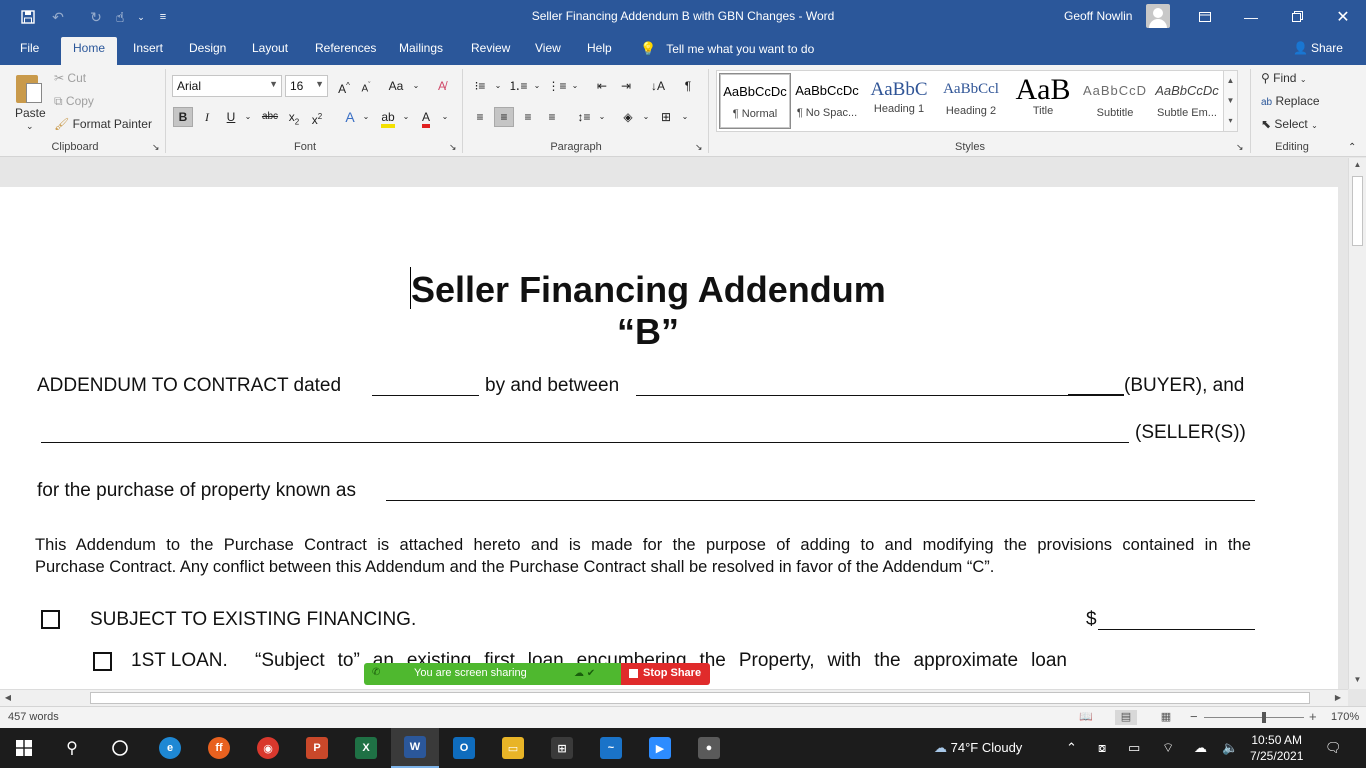  Describe the element at coordinates (1168, 748) in the screenshot. I see `wifi-icon: ⌔` at that location.